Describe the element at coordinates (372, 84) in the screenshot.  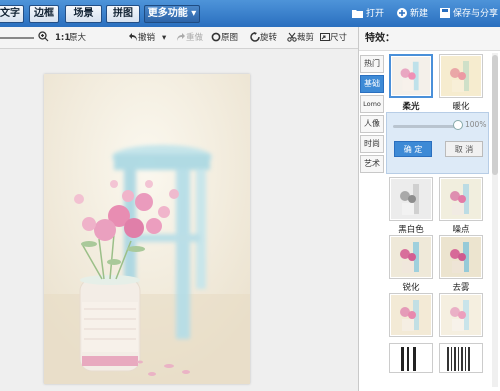
I see `tab-basic: 基础` at that location.